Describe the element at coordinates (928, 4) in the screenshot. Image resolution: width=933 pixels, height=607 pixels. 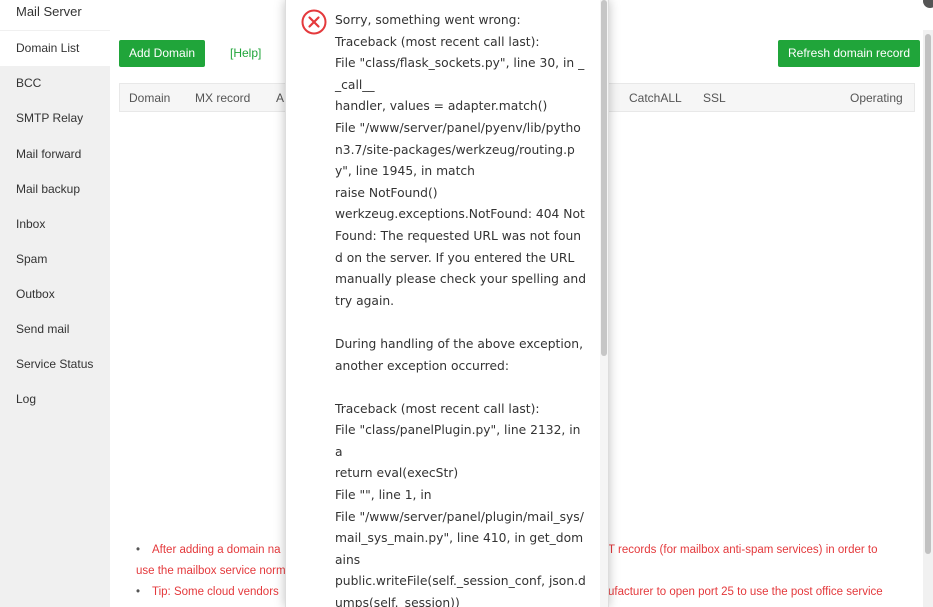
I see `close-icon` at that location.